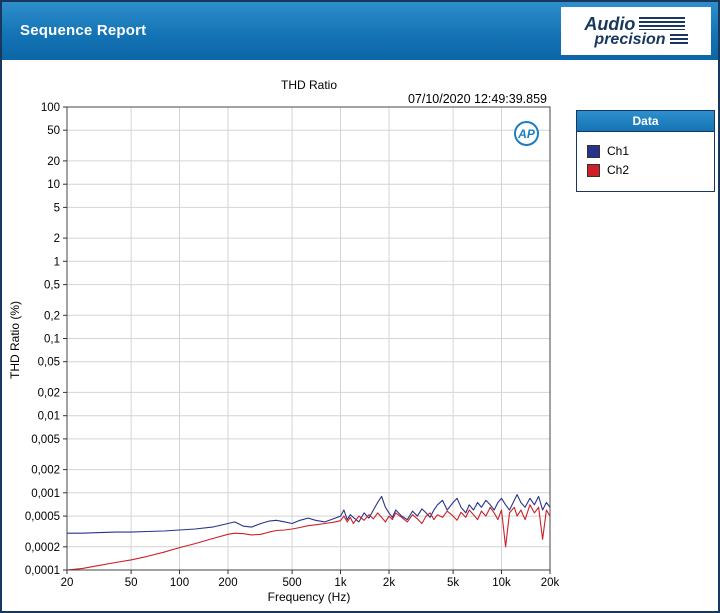 The height and width of the screenshot is (613, 720). Describe the element at coordinates (67, 583) in the screenshot. I see `x-tick-label: 20` at that location.